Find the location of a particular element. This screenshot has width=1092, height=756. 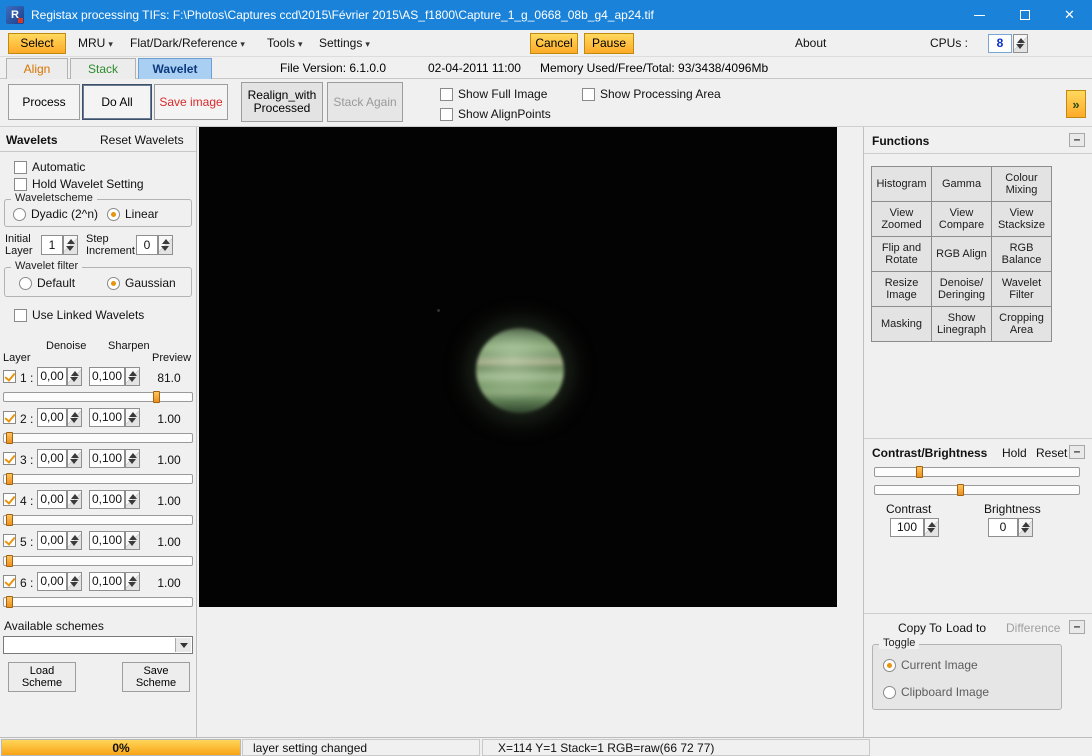

save-scheme-button: Save Scheme is located at coordinates (156, 677).